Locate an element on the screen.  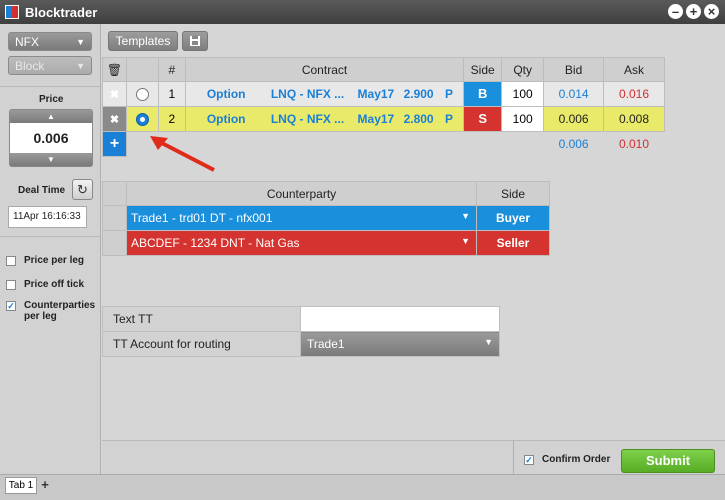
save-template-icon is located at coordinates (195, 41).